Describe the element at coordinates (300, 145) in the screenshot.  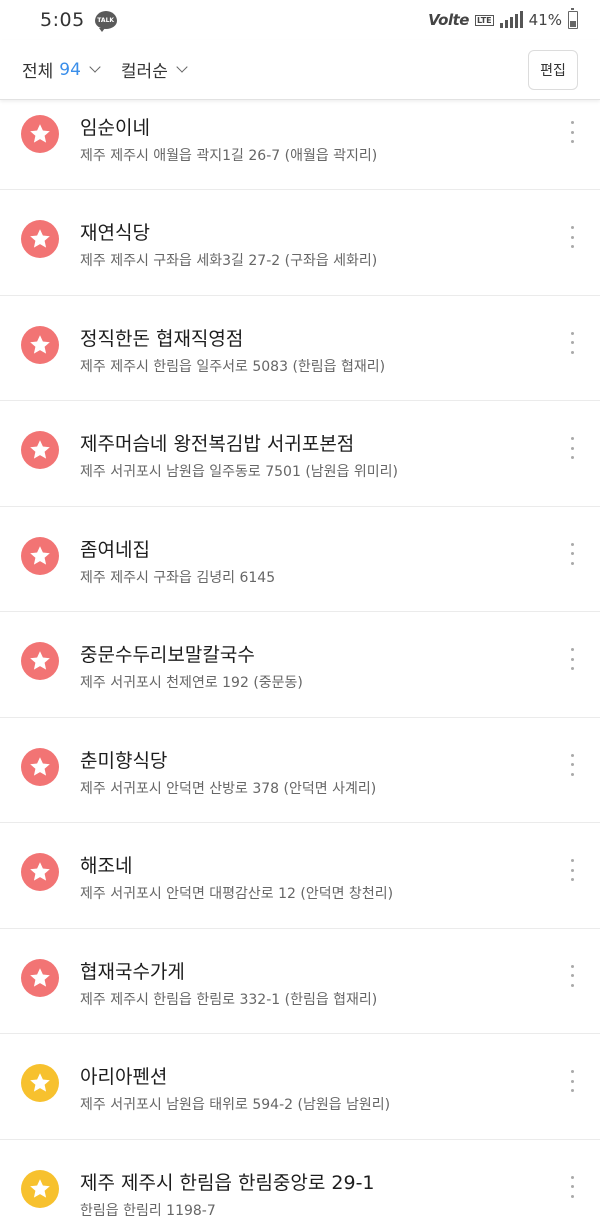
I see `list-item: 임순이네제주 제주시 애월읍 곽지1길 26-7 (애월읍 곽지리)` at that location.